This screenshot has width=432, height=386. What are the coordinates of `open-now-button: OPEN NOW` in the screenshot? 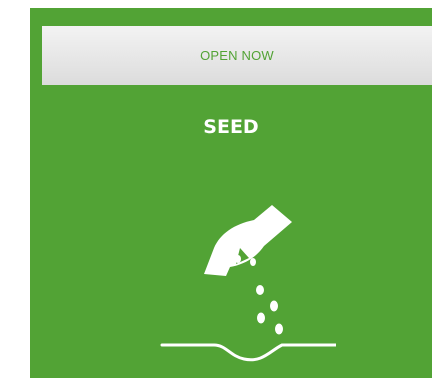 It's located at (237, 55).